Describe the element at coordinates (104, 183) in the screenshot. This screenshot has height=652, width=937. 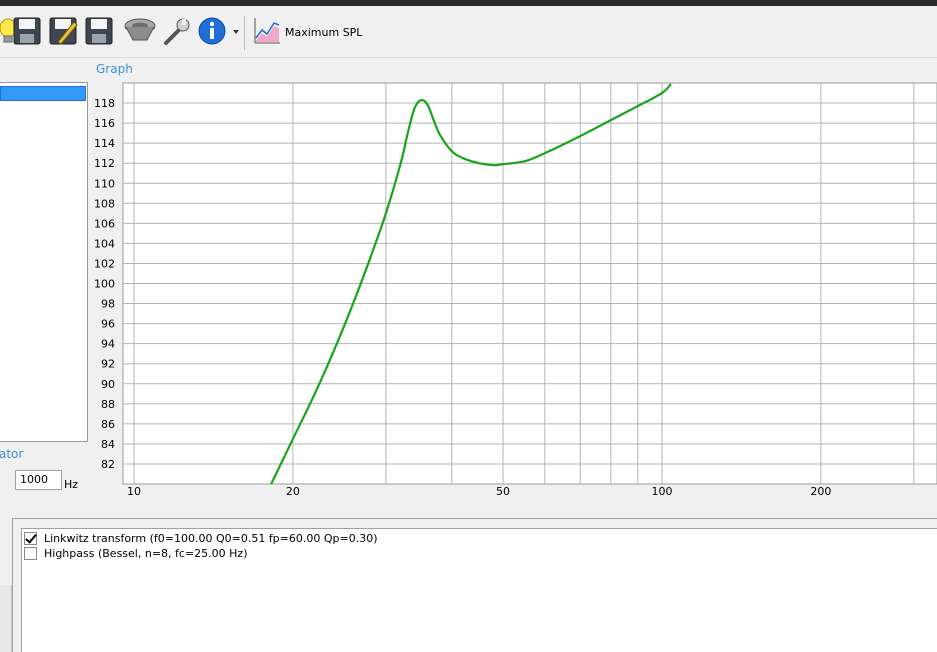
I see `y-tick-label: 110` at that location.